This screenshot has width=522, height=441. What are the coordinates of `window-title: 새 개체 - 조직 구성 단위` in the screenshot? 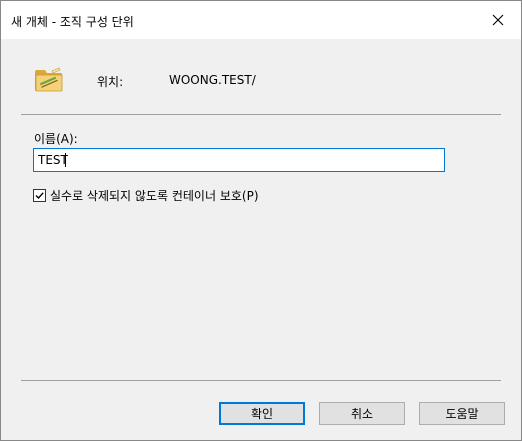 It's located at (72, 22).